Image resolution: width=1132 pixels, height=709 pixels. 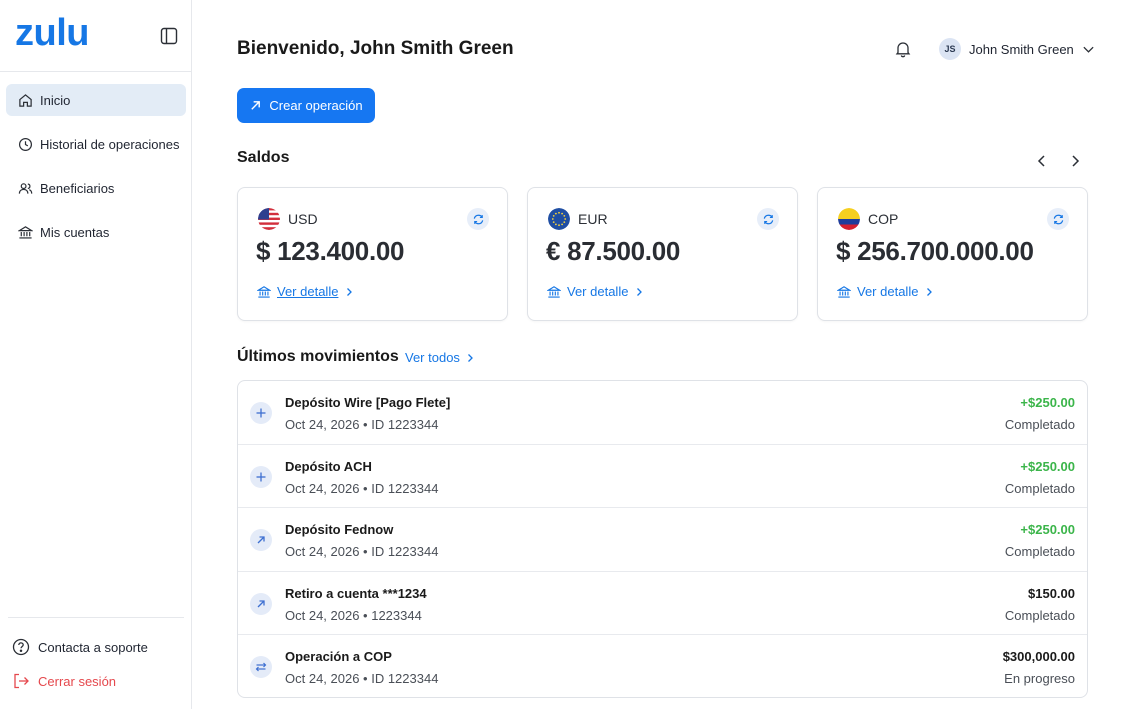 I want to click on chevron-down-icon, so click(x=1088, y=49).